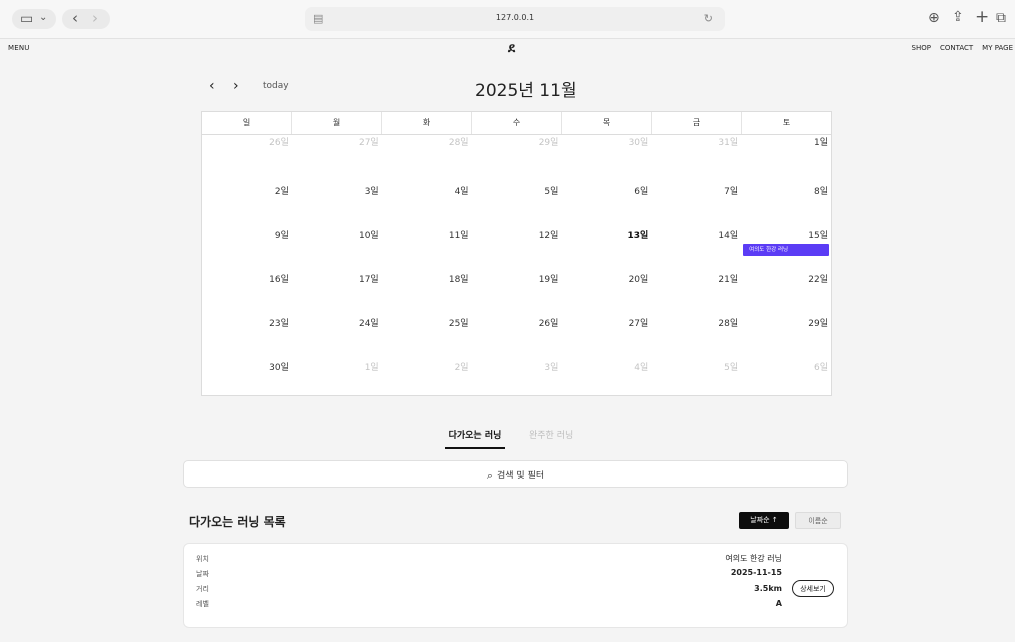  What do you see at coordinates (525, 439) in the screenshot?
I see `run-tabs: 다가오는 러닝 완주한 러닝` at bounding box center [525, 439].